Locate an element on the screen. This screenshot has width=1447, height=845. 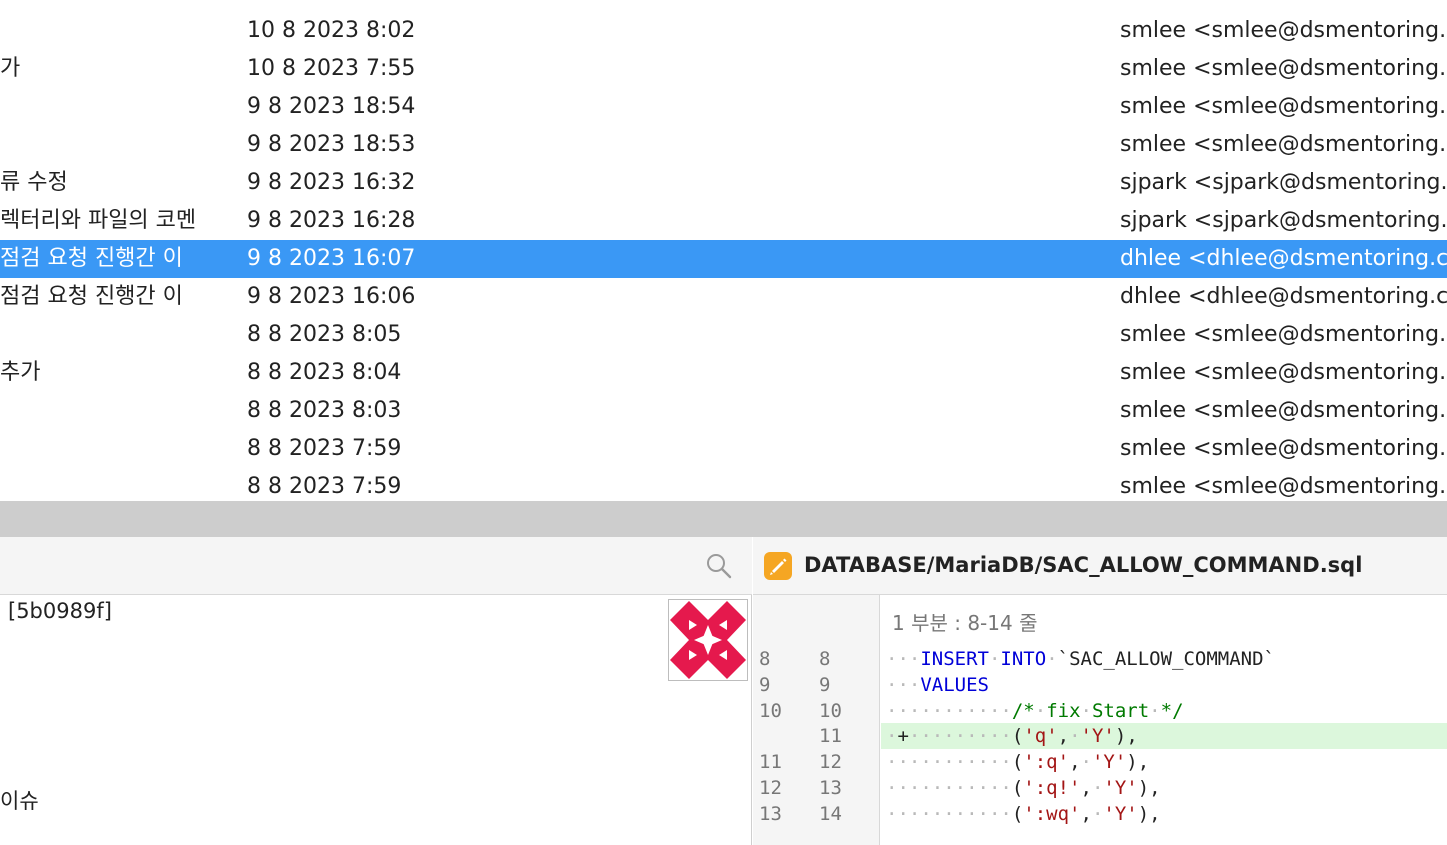
diff-file-header: DATABASE/MariaDB/SAC_ALLOW_COMMAND.sql is located at coordinates (1100, 566).